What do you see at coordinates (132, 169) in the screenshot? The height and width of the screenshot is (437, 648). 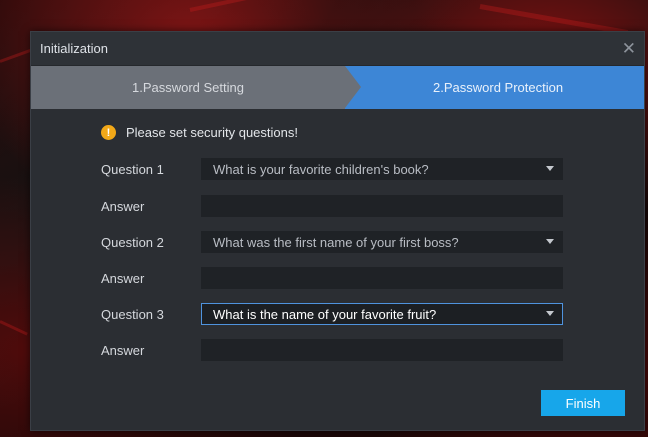 I see `question-label: Question 1` at bounding box center [132, 169].